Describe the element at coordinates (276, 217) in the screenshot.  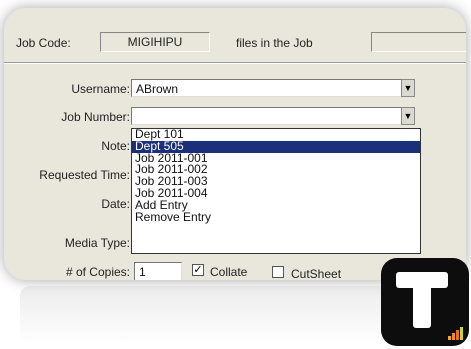
I see `list-item-remove-entry: Remove Entry` at that location.